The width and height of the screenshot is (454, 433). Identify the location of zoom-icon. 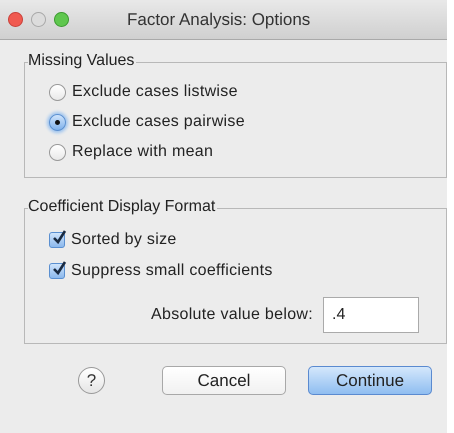
(61, 19).